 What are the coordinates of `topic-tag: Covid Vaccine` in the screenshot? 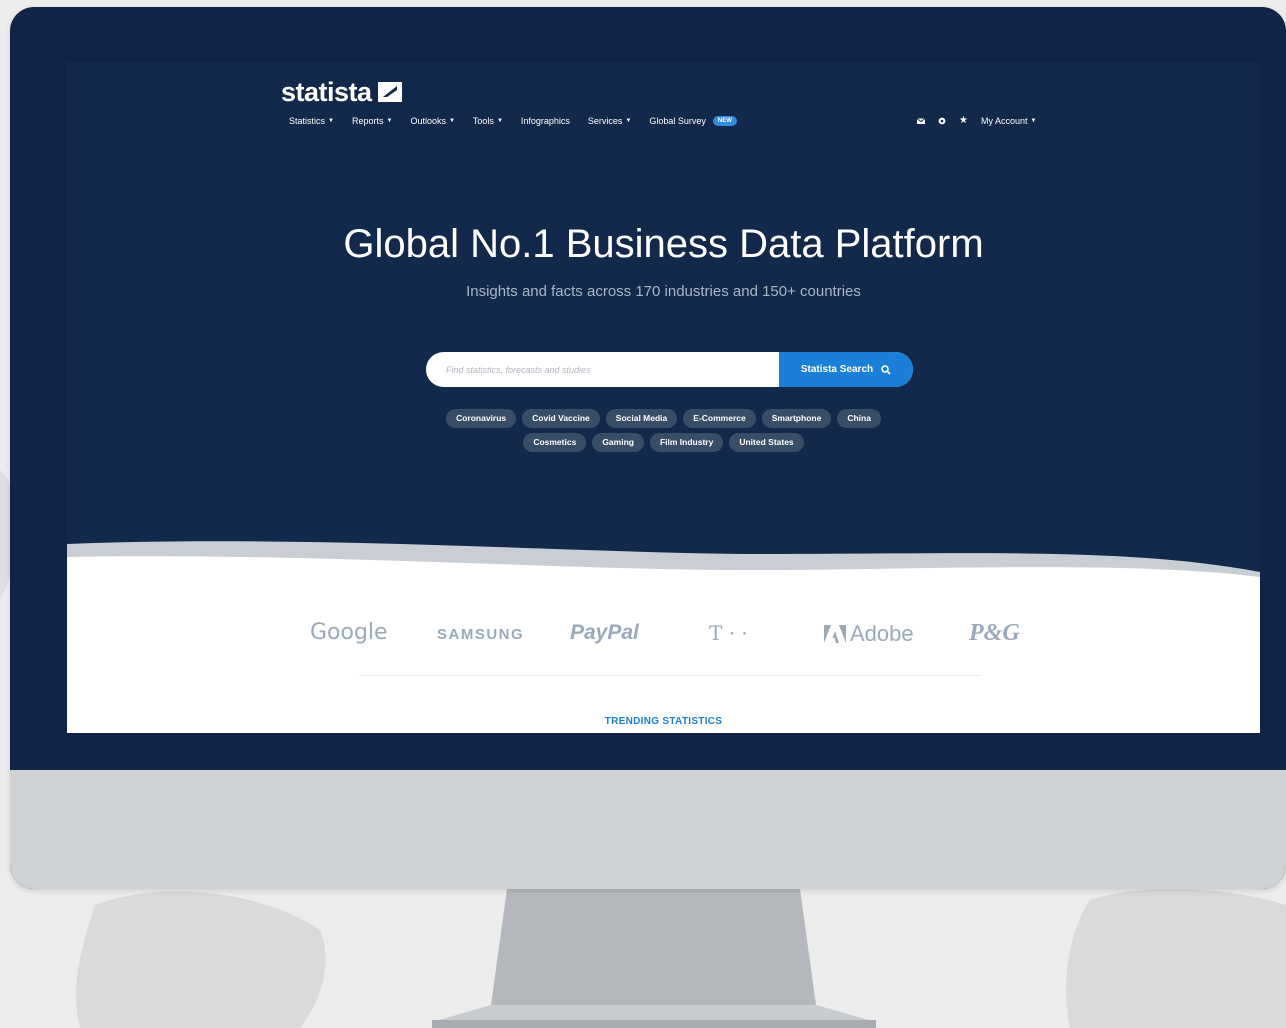 It's located at (561, 418).